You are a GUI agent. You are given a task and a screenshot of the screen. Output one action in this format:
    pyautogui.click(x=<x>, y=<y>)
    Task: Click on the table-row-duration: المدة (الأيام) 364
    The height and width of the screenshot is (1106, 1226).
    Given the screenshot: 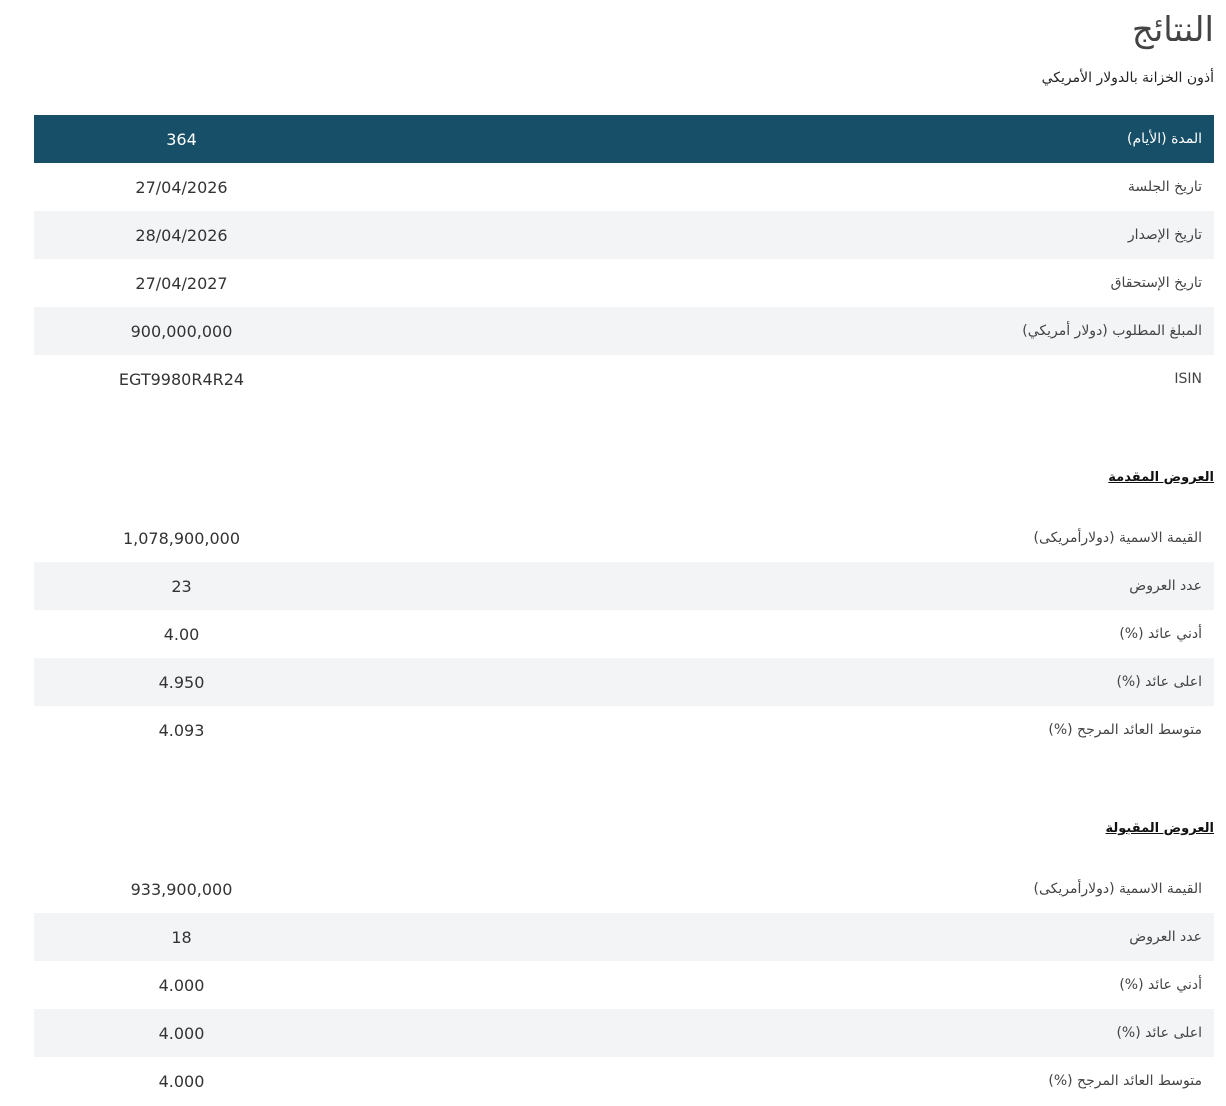 What is the action you would take?
    pyautogui.click(x=624, y=139)
    